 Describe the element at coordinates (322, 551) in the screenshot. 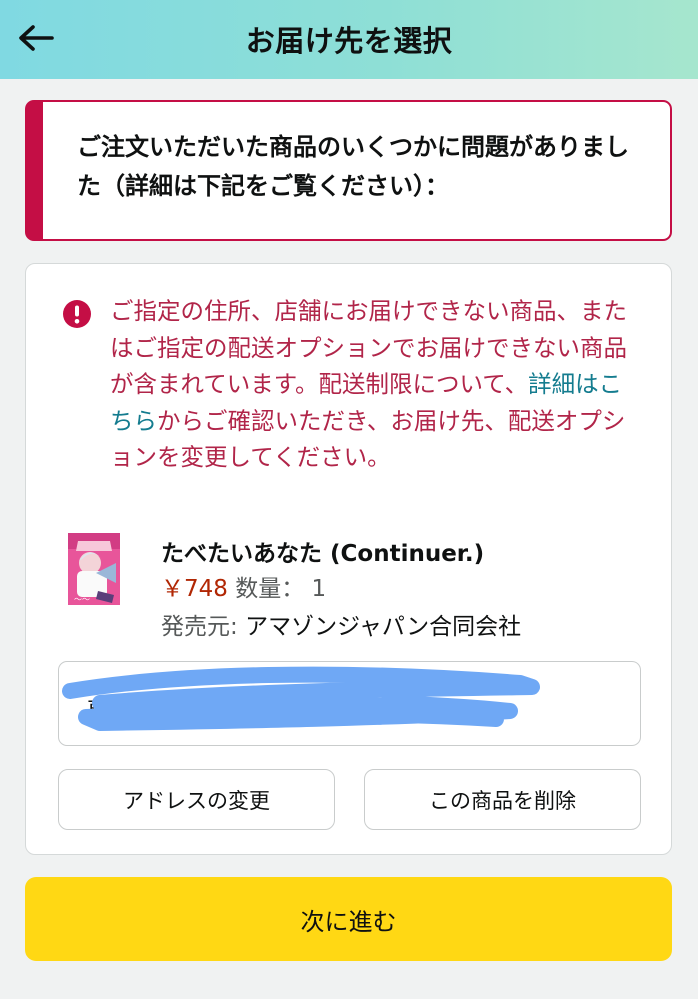

I see `product-title: たべたいあなた (Continuer.)` at that location.